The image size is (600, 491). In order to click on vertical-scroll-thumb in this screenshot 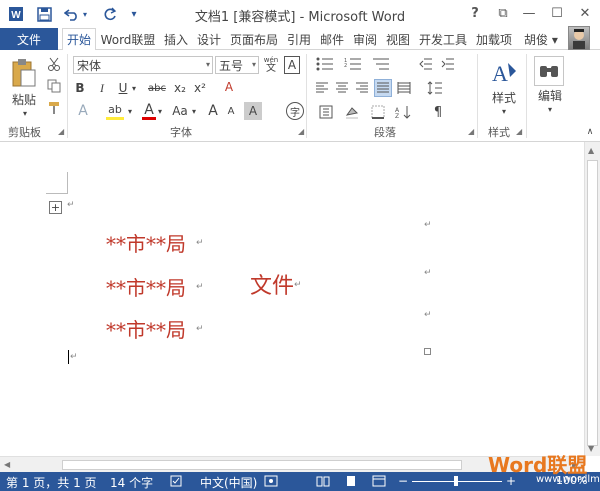, I will do `click(592, 303)`.